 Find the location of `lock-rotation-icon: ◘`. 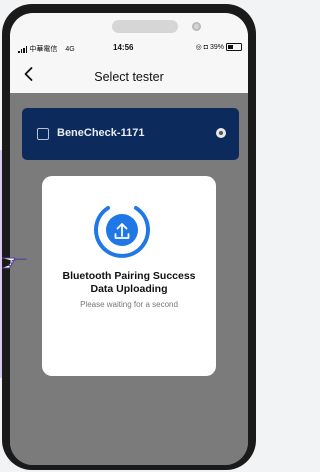

lock-rotation-icon: ◘ is located at coordinates (205, 47).